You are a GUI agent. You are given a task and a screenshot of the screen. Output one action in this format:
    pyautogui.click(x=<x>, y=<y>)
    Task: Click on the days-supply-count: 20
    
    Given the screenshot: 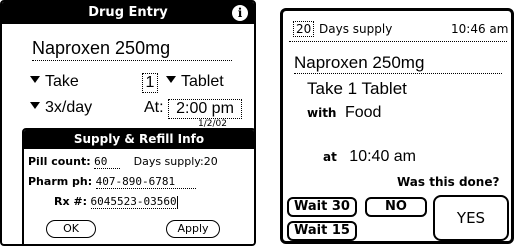 What is the action you would take?
    pyautogui.click(x=304, y=29)
    